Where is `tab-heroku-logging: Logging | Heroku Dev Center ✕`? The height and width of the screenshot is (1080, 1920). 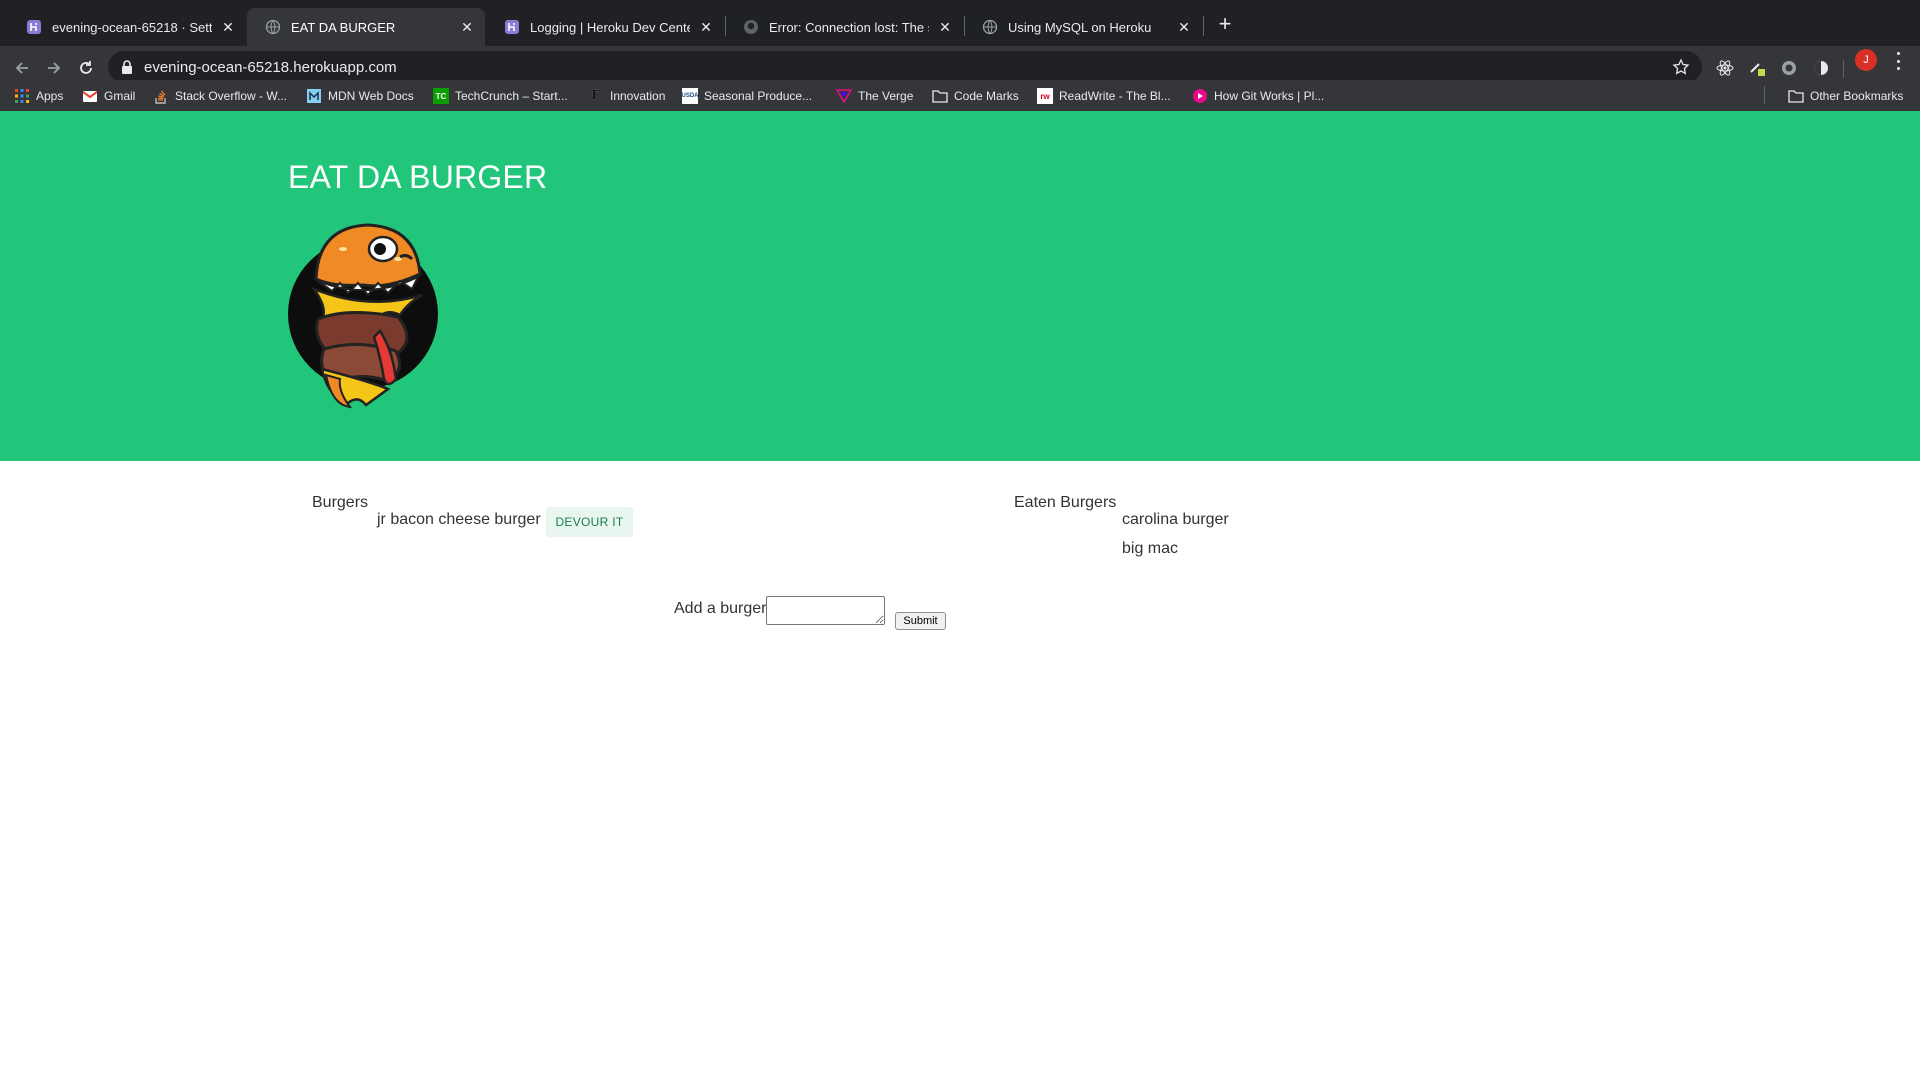 tab-heroku-logging: Logging | Heroku Dev Center ✕ is located at coordinates (605, 27).